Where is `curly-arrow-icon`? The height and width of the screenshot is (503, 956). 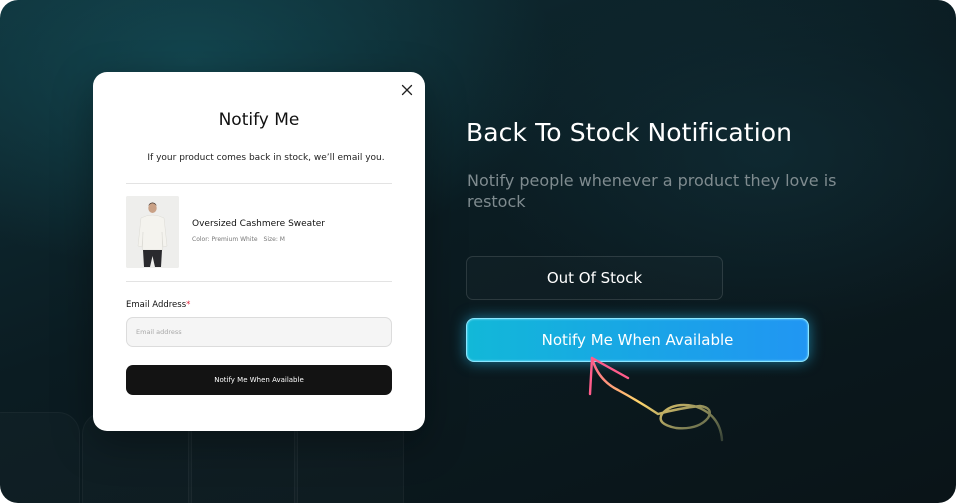
curly-arrow-icon is located at coordinates (656, 399).